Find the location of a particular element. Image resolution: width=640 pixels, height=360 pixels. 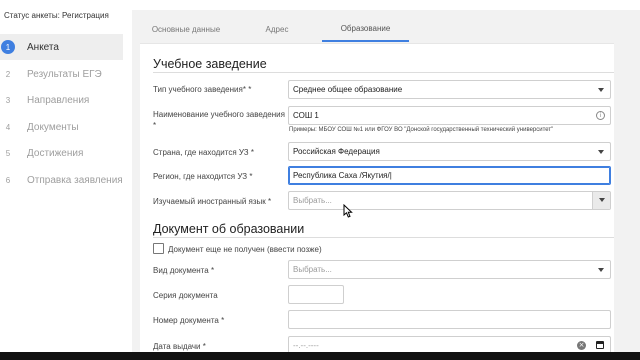

sidebar-step-submit: 6 Отправка заявления is located at coordinates (61, 180).